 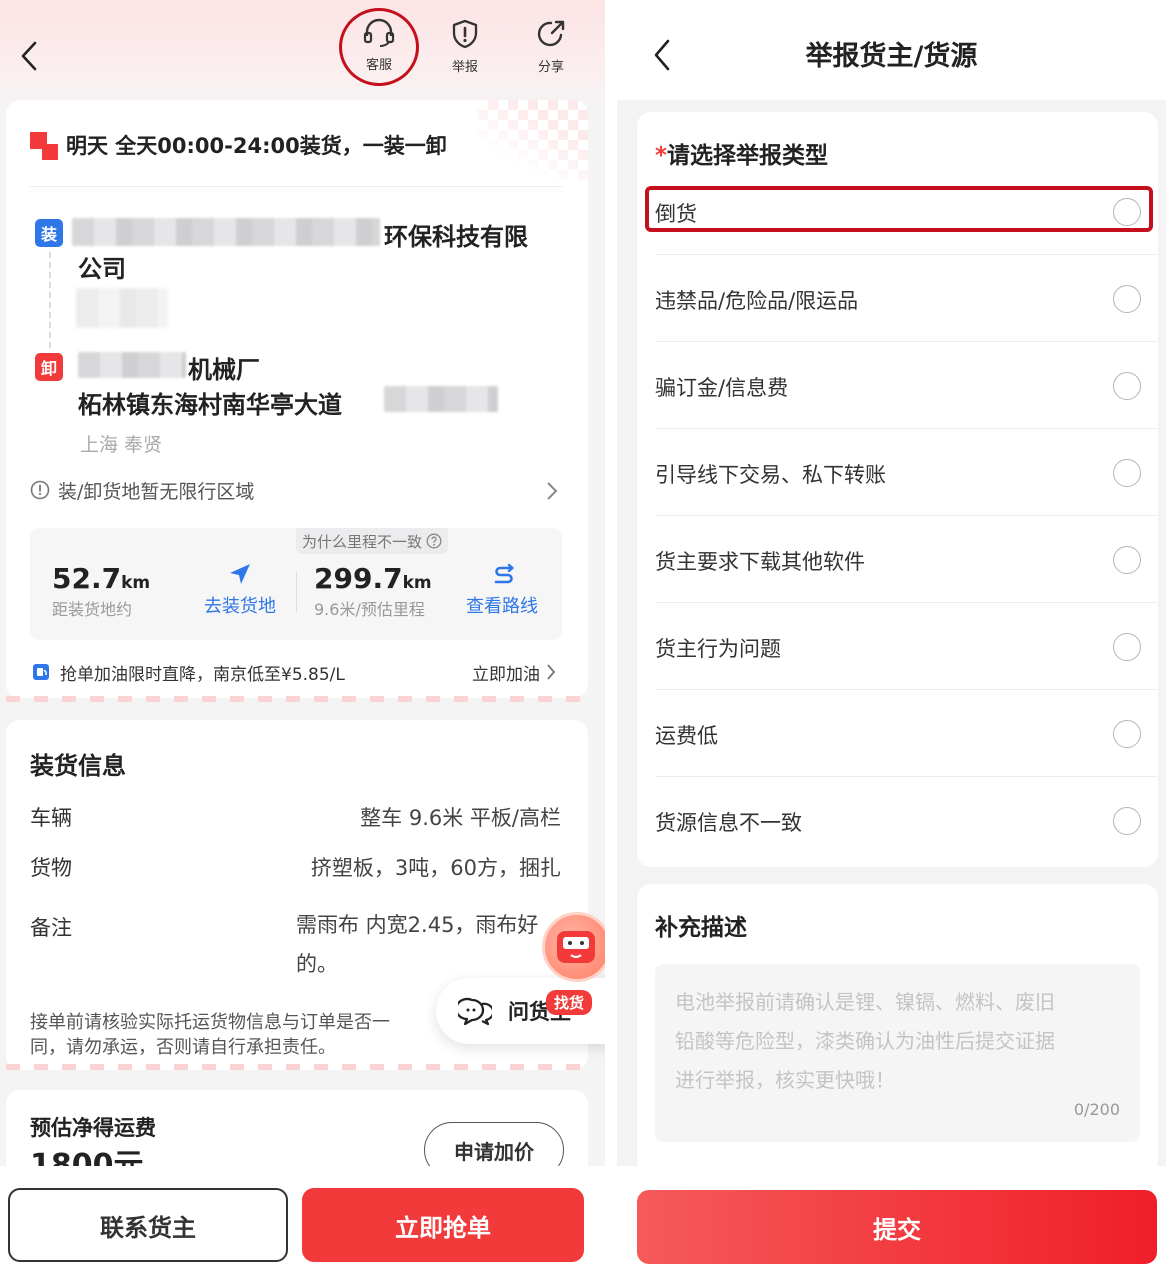 What do you see at coordinates (362, 541) in the screenshot?
I see `why-mileage-text: 为什么里程不一致` at bounding box center [362, 541].